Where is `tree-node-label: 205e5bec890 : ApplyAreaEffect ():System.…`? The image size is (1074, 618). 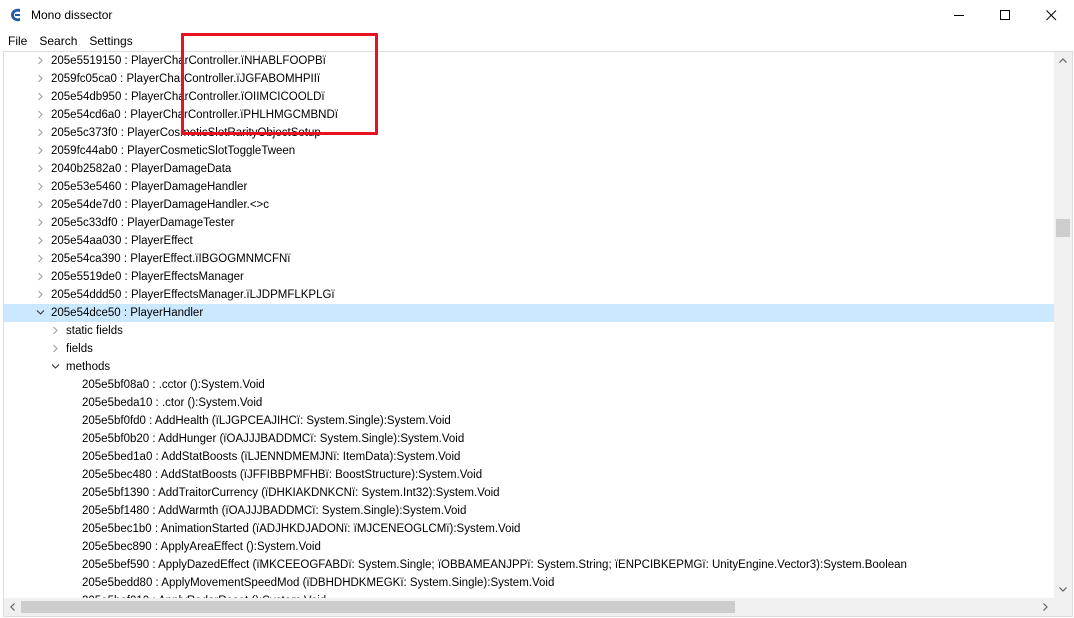
tree-node-label: 205e5bec890 : ApplyAreaEffect ():System.… is located at coordinates (201, 547).